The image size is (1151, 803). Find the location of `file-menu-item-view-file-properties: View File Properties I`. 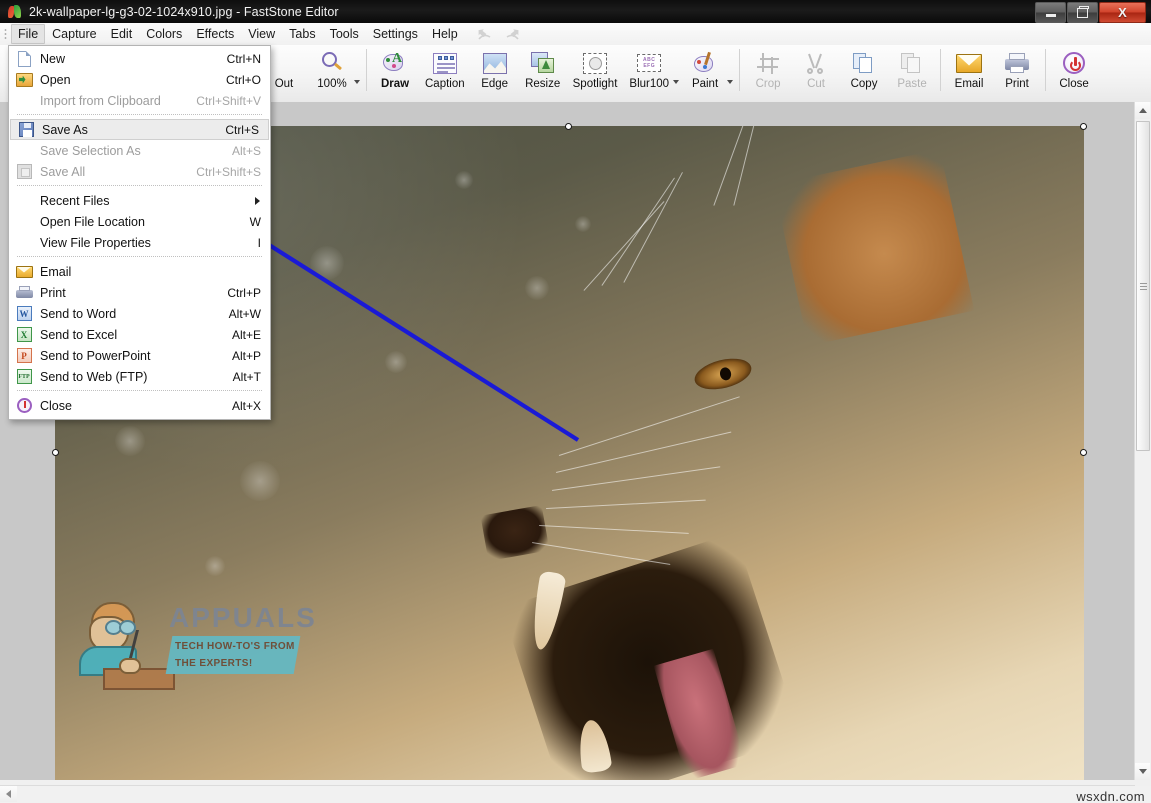

file-menu-item-view-file-properties: View File Properties I is located at coordinates (139, 242).